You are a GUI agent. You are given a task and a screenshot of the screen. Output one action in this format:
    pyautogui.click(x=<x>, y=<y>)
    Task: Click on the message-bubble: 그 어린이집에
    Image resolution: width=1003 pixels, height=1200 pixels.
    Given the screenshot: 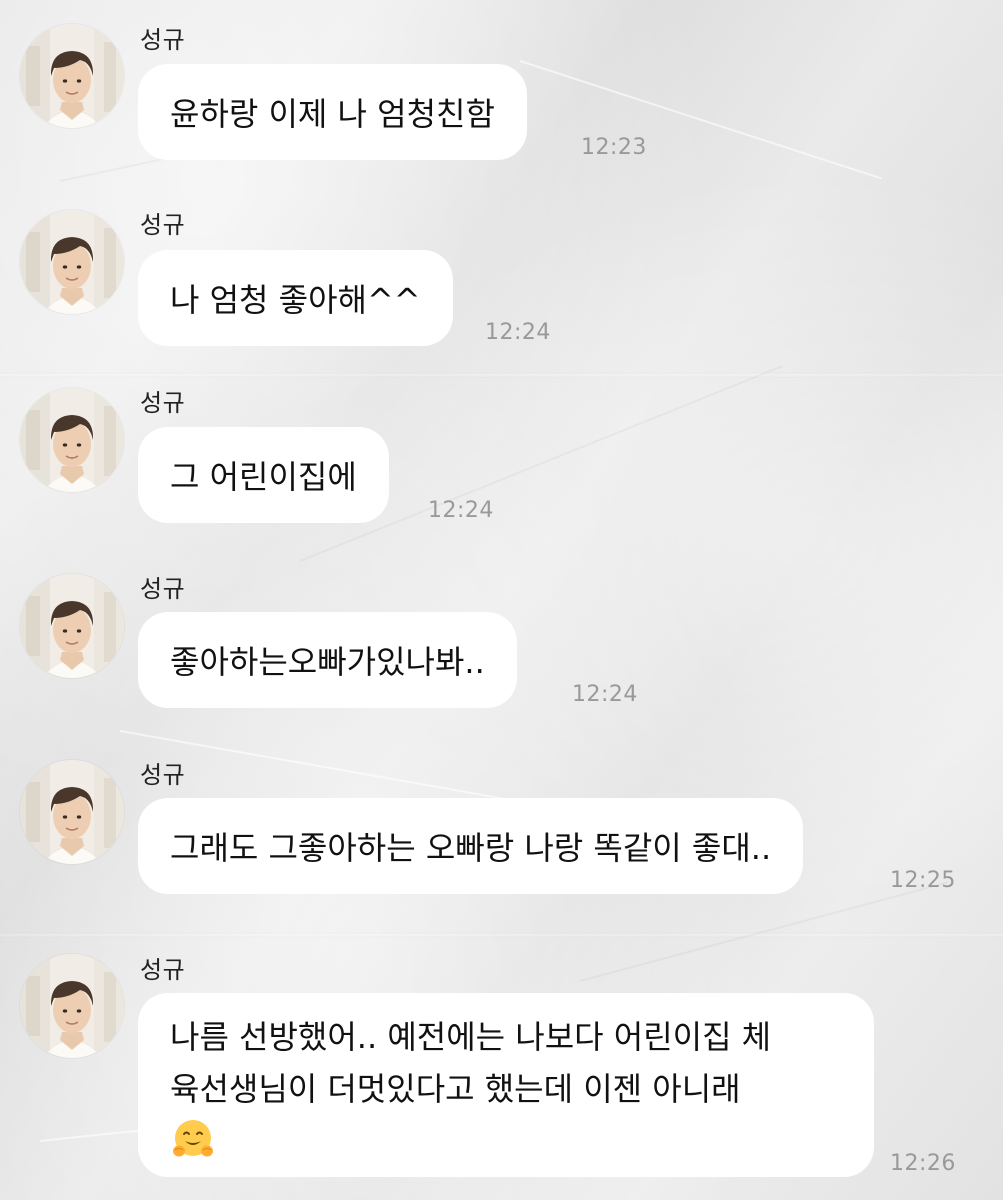 What is the action you would take?
    pyautogui.click(x=263, y=475)
    